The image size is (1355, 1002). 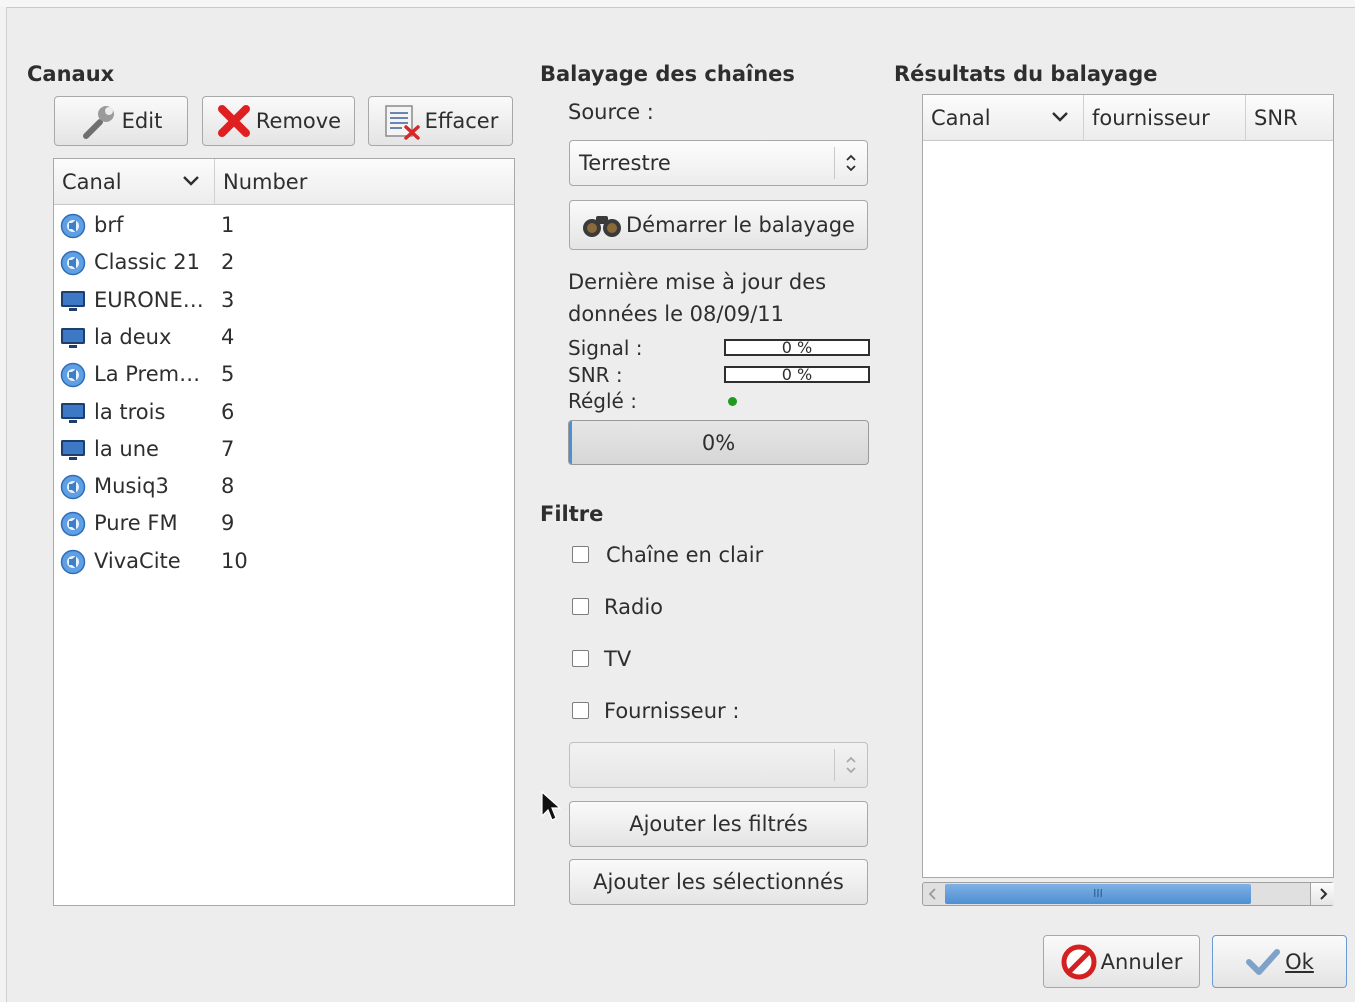 What do you see at coordinates (1151, 118) in the screenshot?
I see `results-column-provider-label: fournisseur` at bounding box center [1151, 118].